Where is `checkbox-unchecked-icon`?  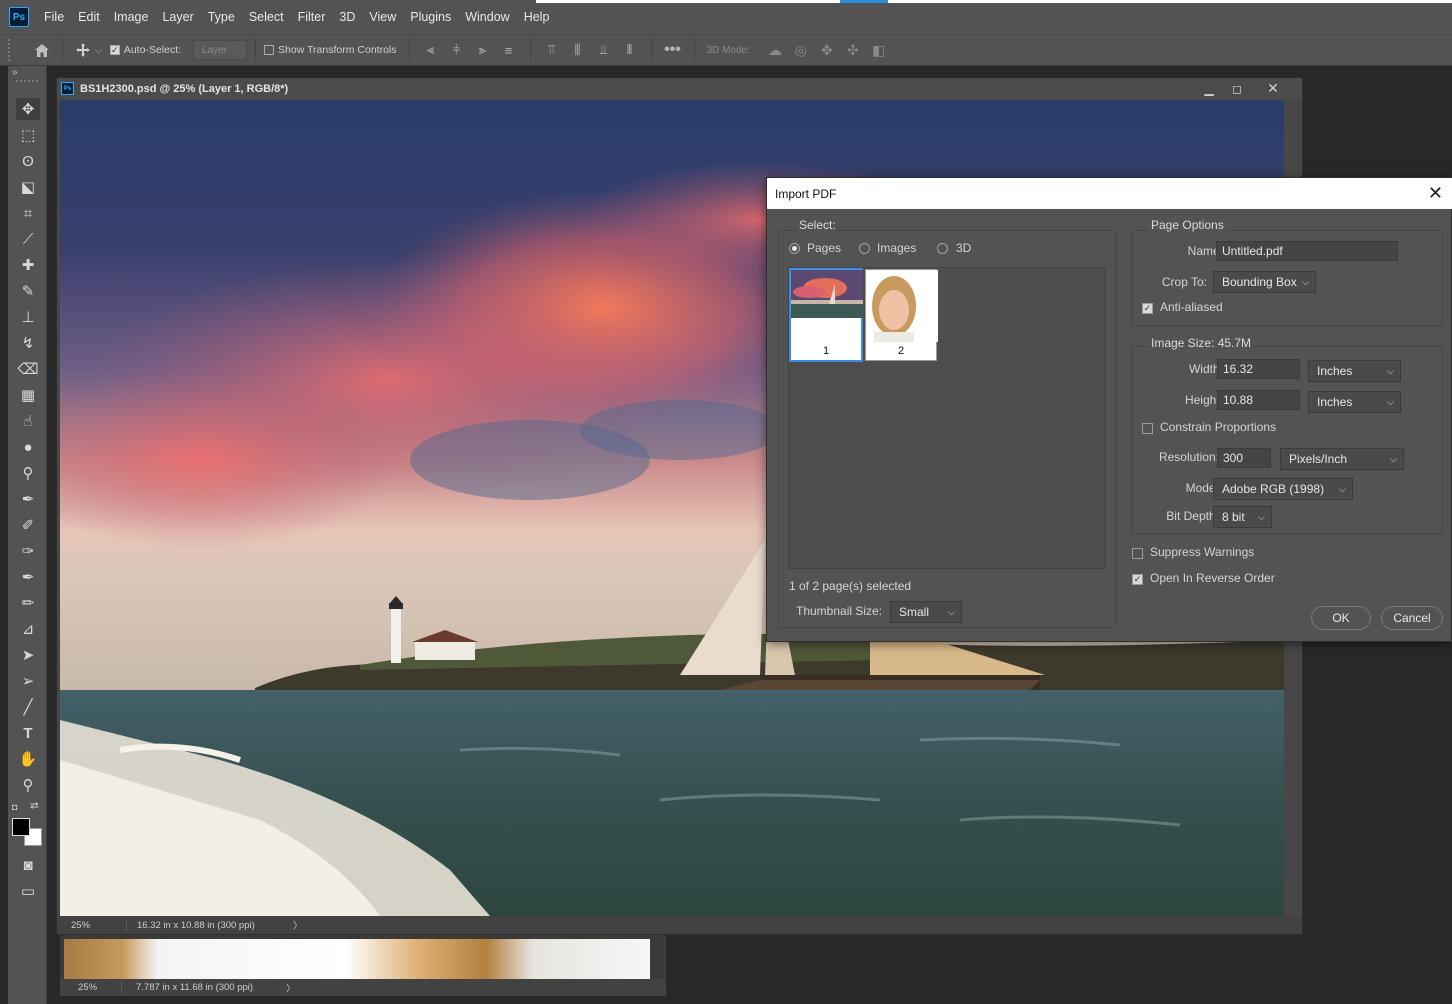 checkbox-unchecked-icon is located at coordinates (269, 50).